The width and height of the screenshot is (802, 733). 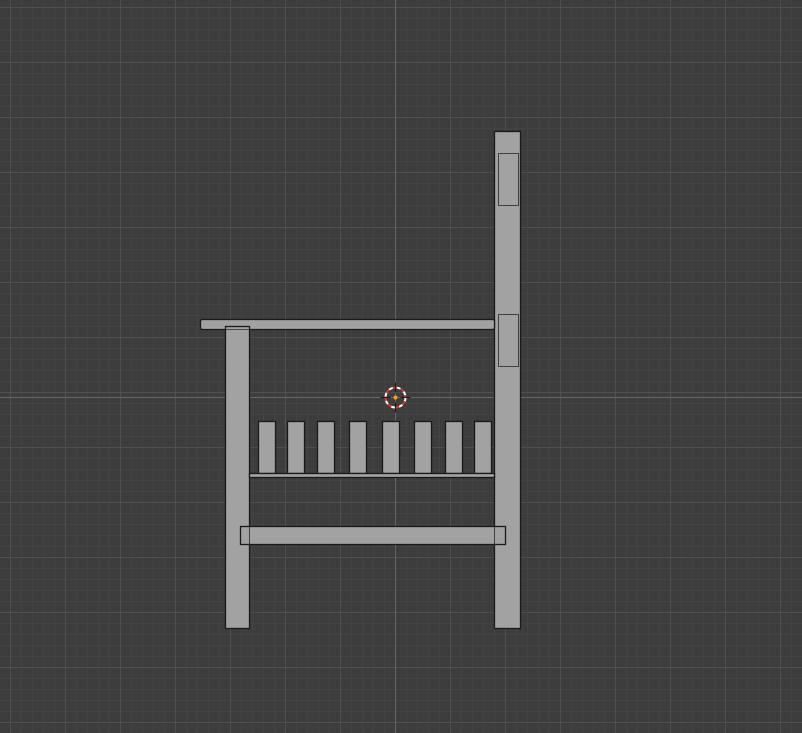 What do you see at coordinates (375, 447) in the screenshot?
I see `seat-slats` at bounding box center [375, 447].